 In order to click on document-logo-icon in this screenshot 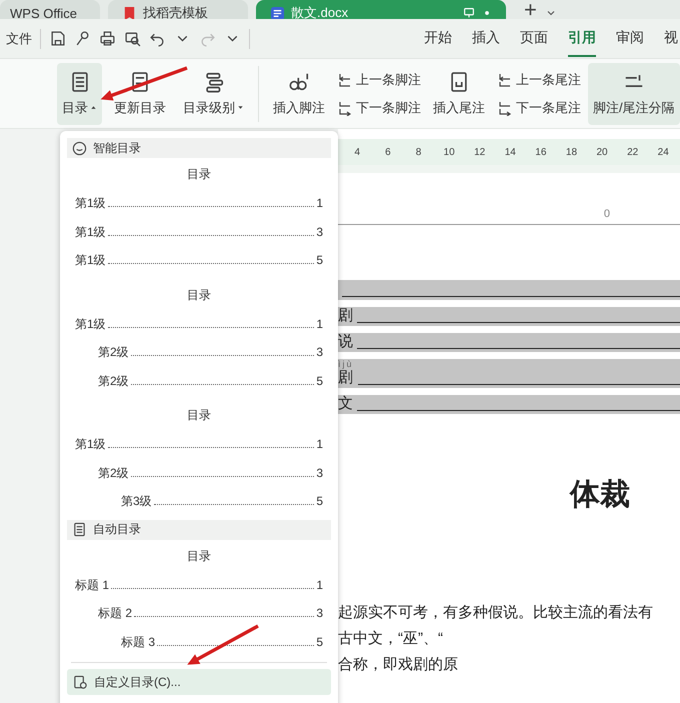, I will do `click(277, 12)`.